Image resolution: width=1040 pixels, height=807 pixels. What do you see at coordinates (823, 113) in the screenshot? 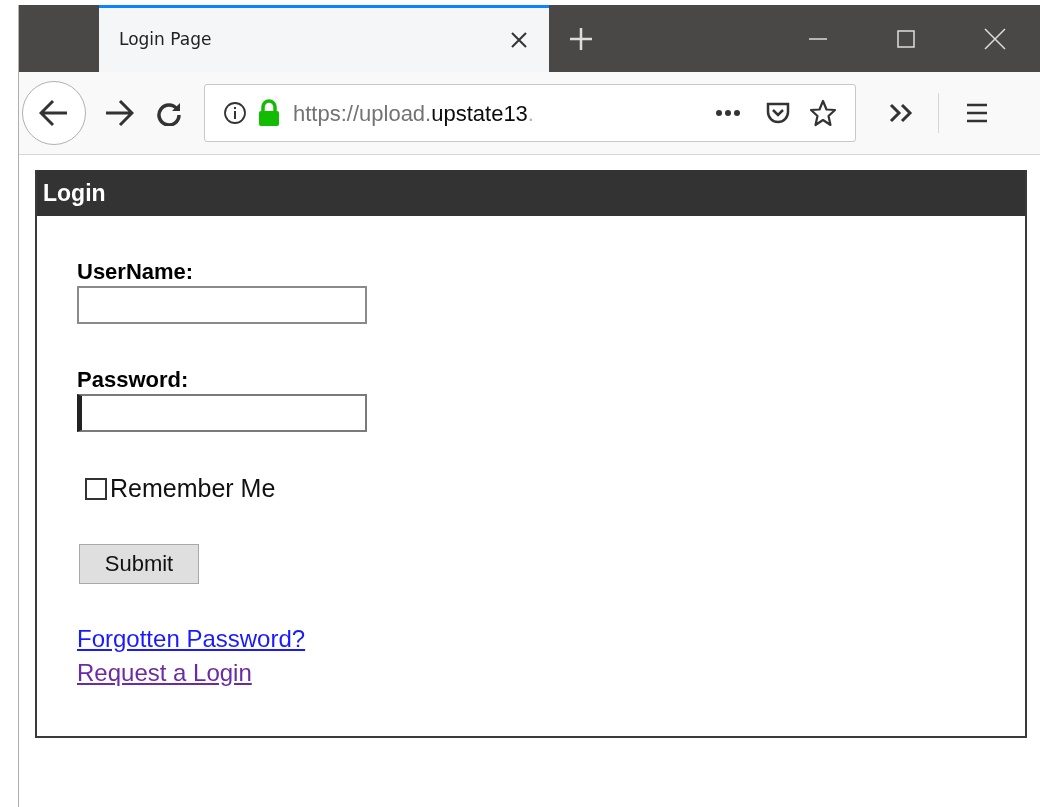
I see `star-icon` at bounding box center [823, 113].